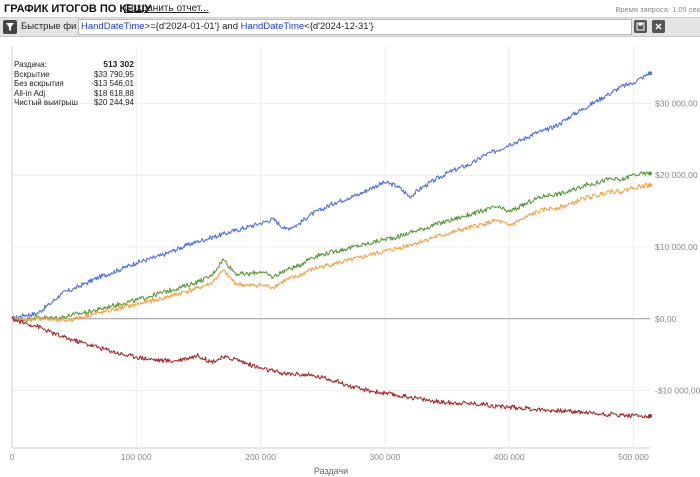  What do you see at coordinates (113, 103) in the screenshot?
I see `stat-value: $20 244,94` at bounding box center [113, 103].